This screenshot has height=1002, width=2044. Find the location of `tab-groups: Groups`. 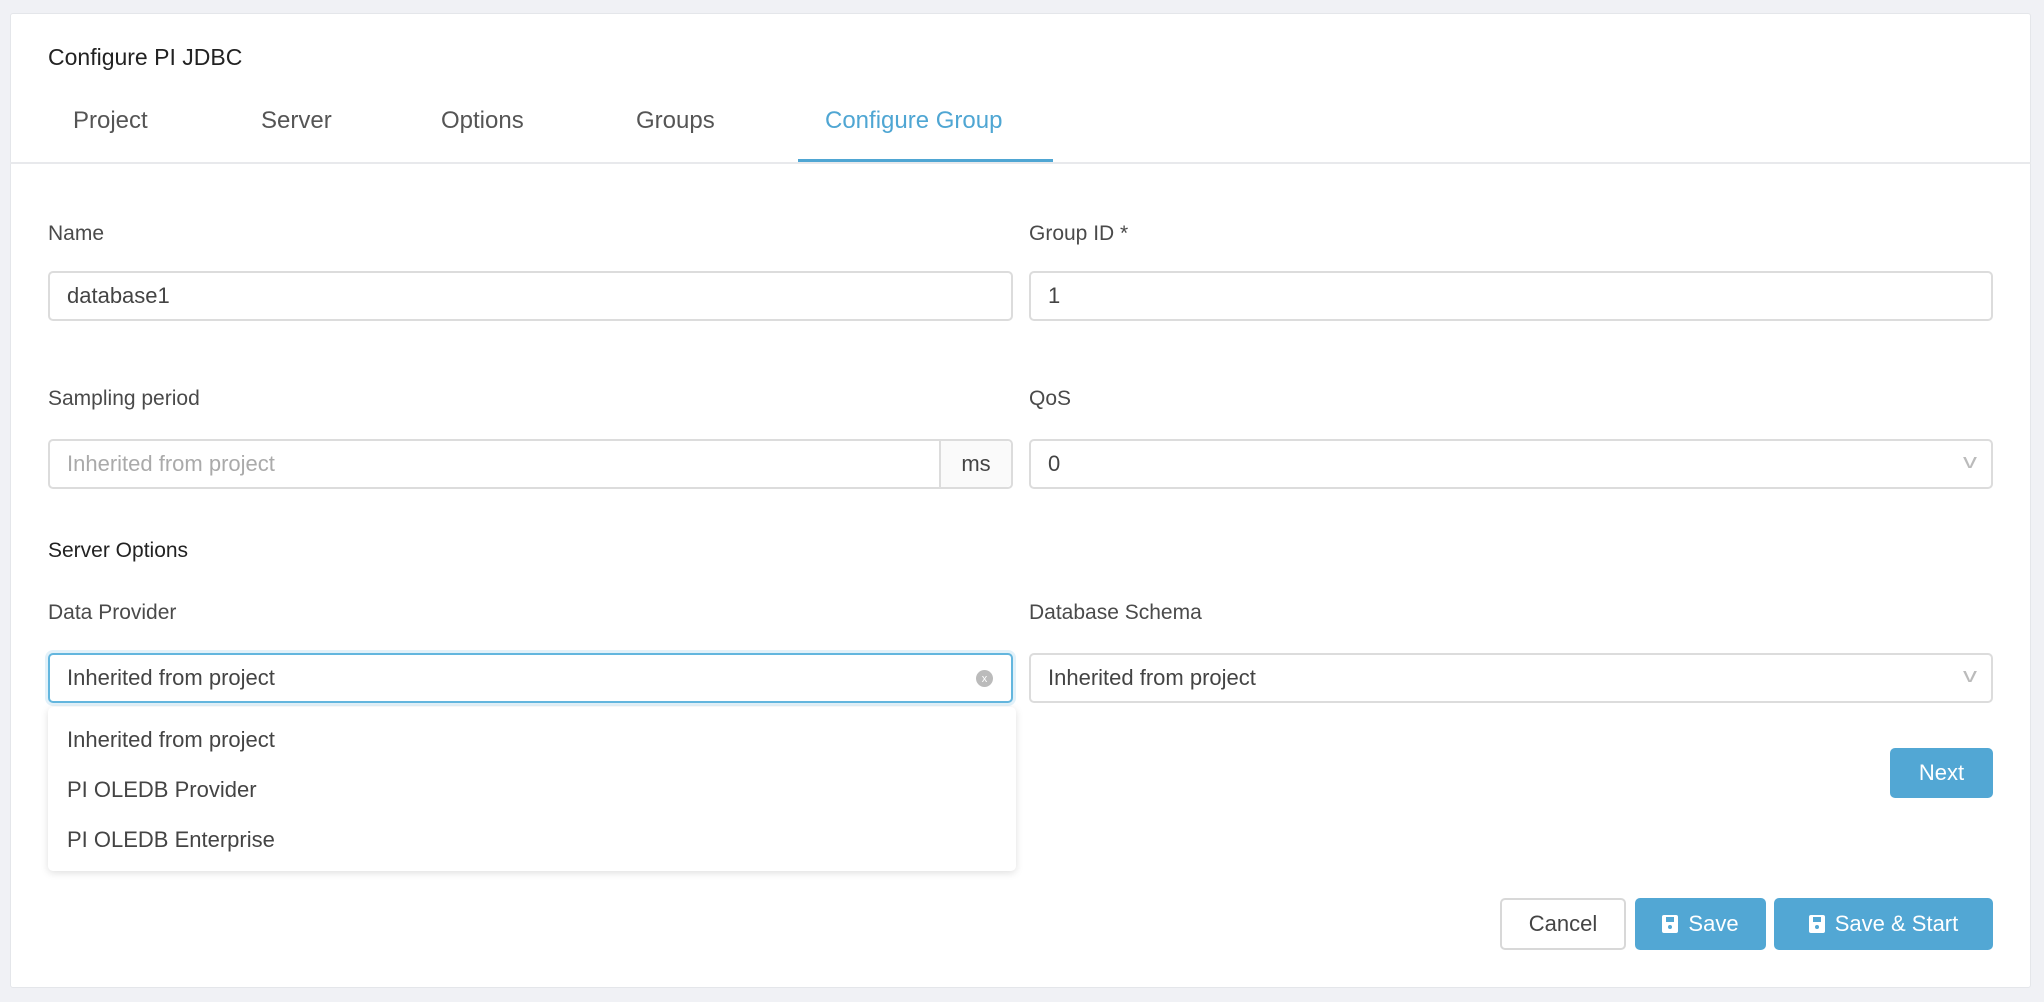

tab-groups: Groups is located at coordinates (675, 121).